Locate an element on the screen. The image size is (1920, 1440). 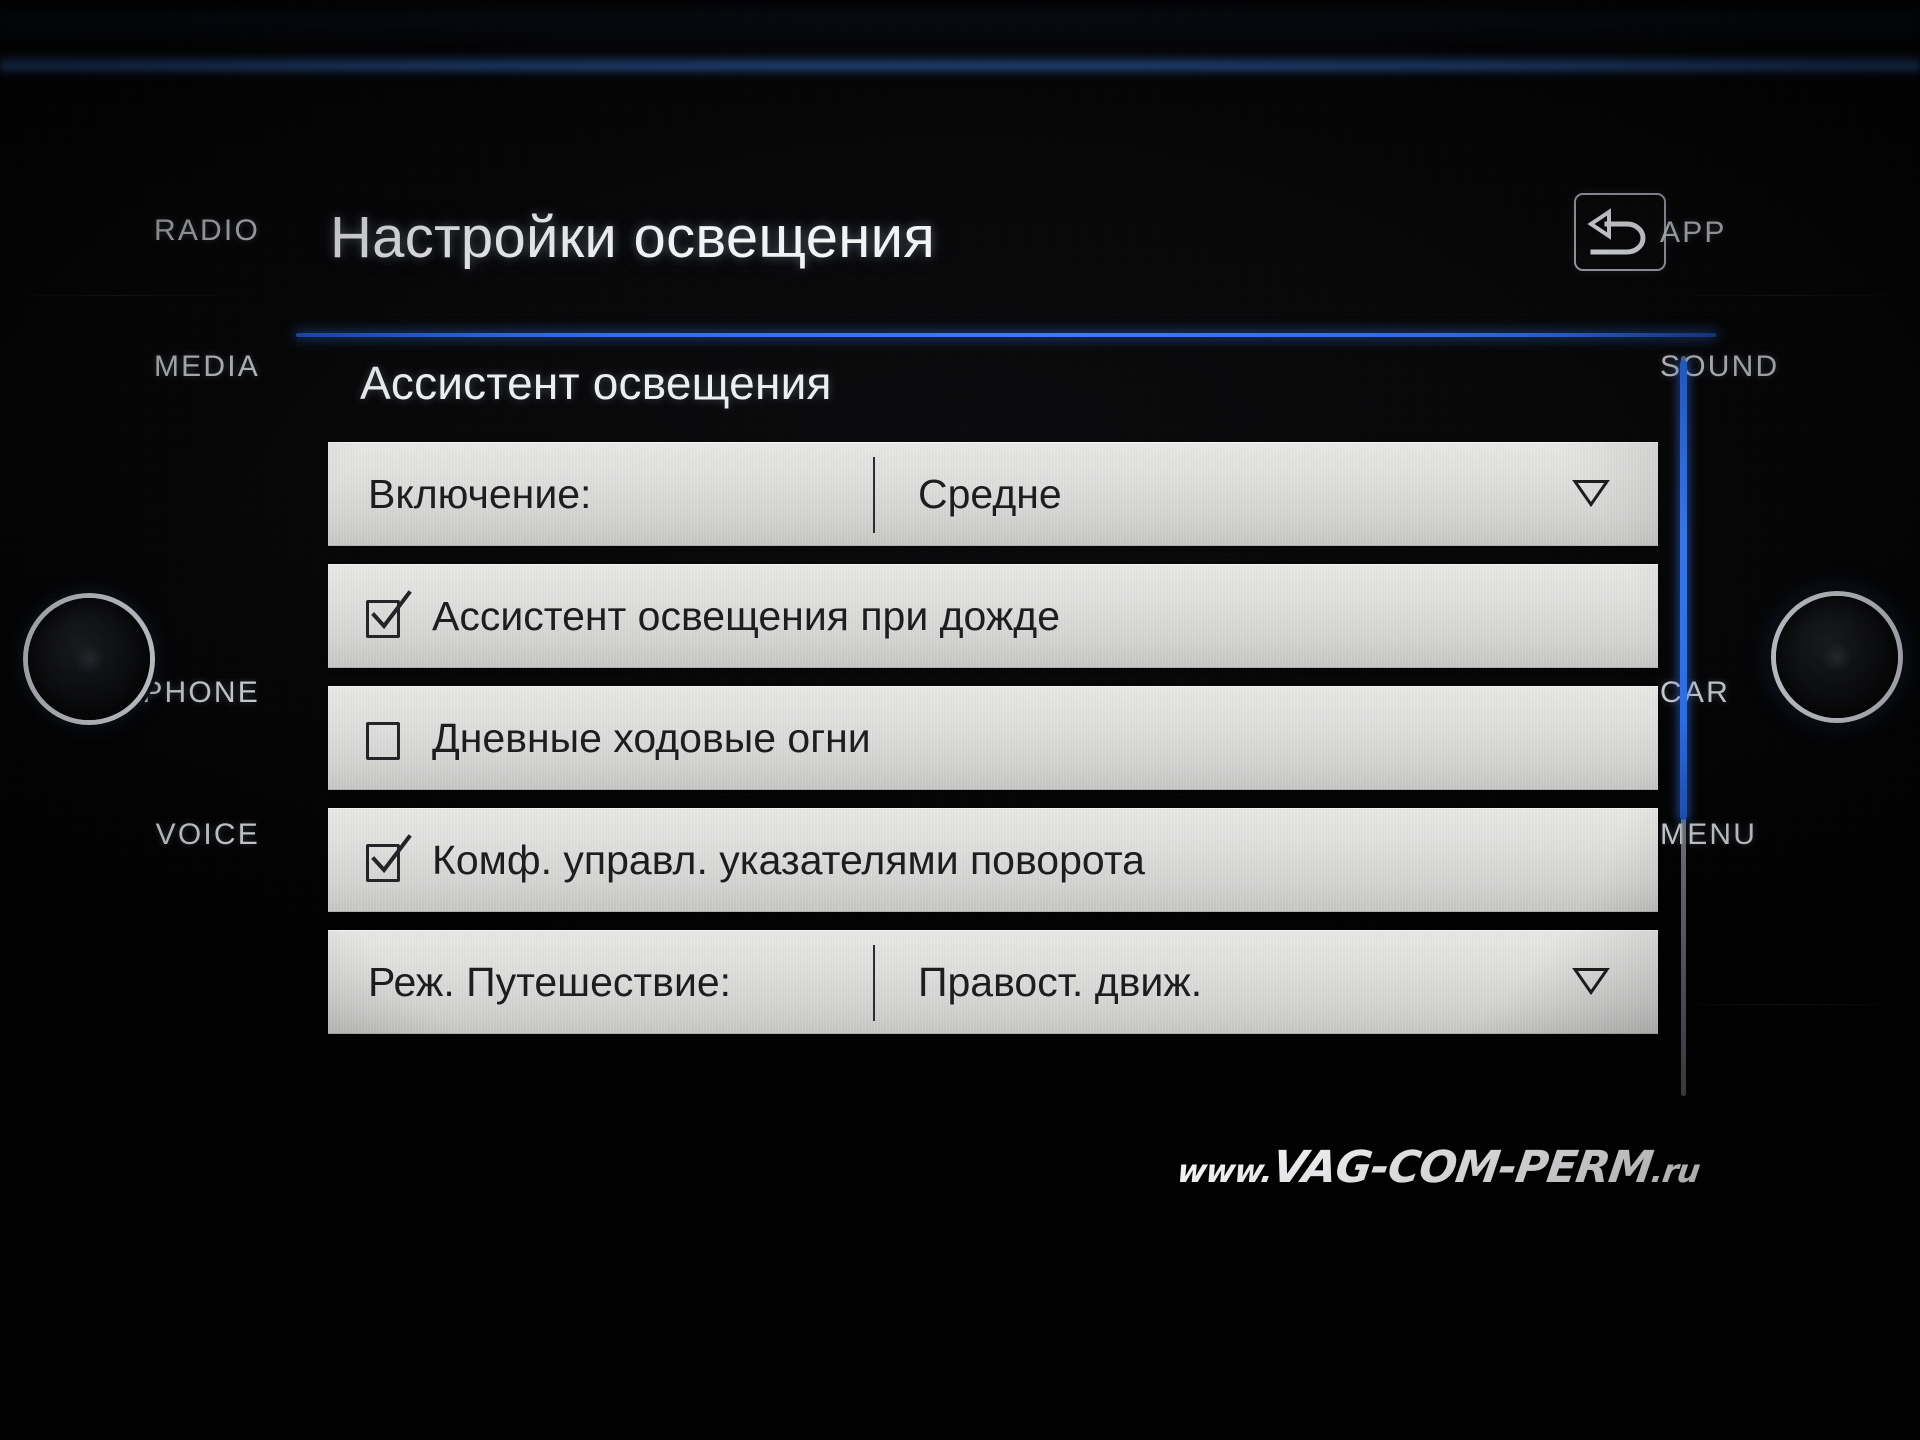
volume-knob is located at coordinates (89, 659).